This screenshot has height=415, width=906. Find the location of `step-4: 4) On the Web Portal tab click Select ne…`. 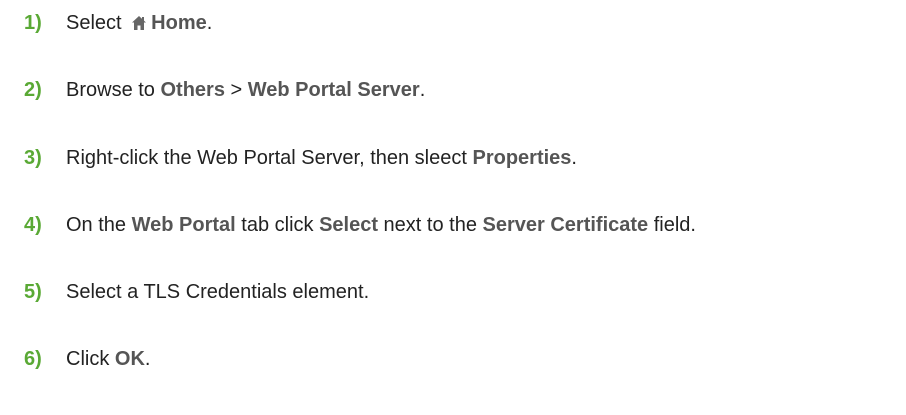

step-4: 4) On the Web Portal tab click Select ne… is located at coordinates (360, 225).